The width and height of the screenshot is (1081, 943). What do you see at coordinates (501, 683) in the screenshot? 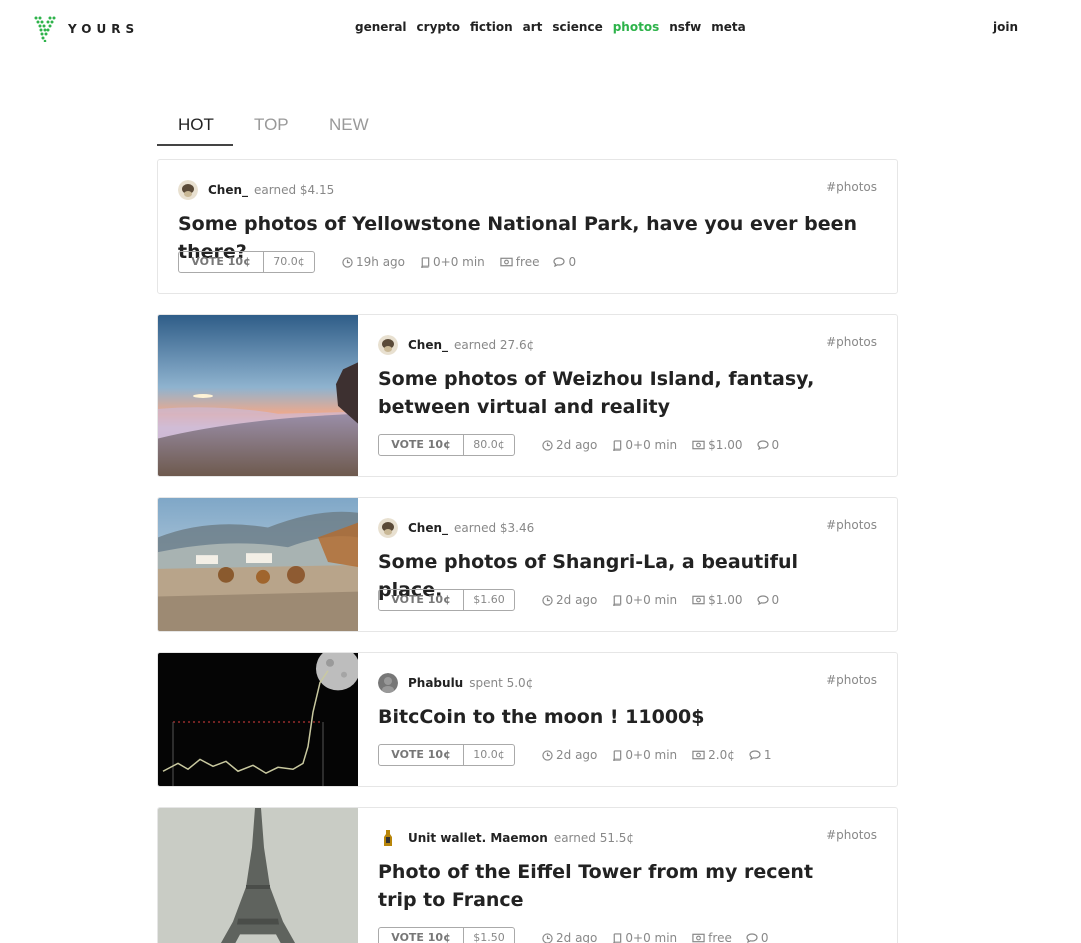
I see `spent-amount: spent 5.0¢` at bounding box center [501, 683].